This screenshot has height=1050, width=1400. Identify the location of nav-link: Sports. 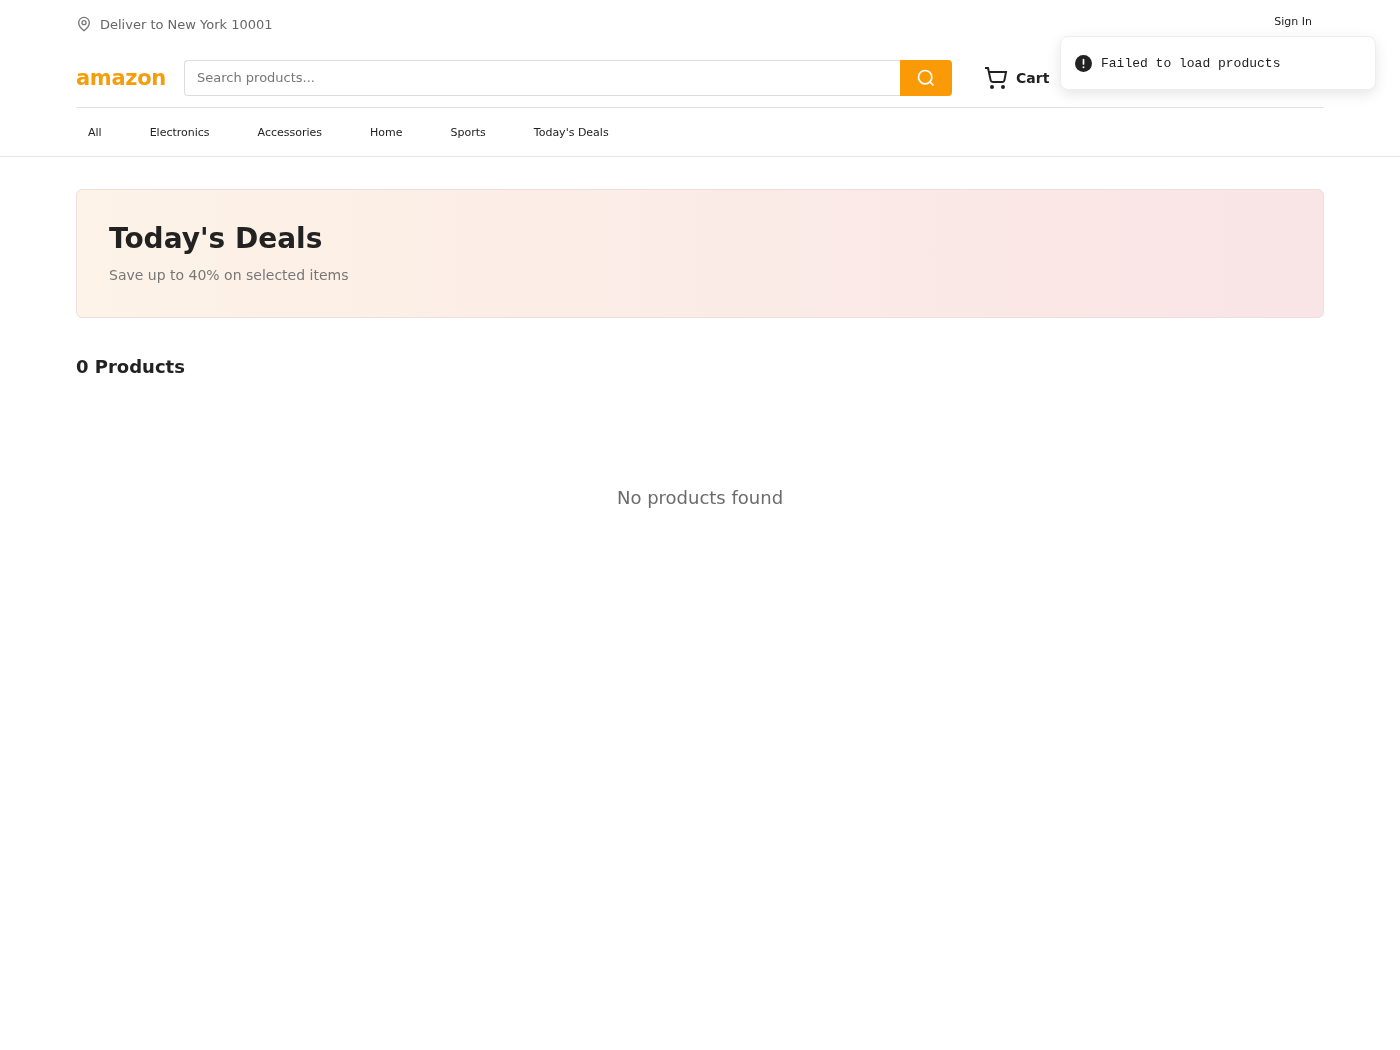
(468, 132).